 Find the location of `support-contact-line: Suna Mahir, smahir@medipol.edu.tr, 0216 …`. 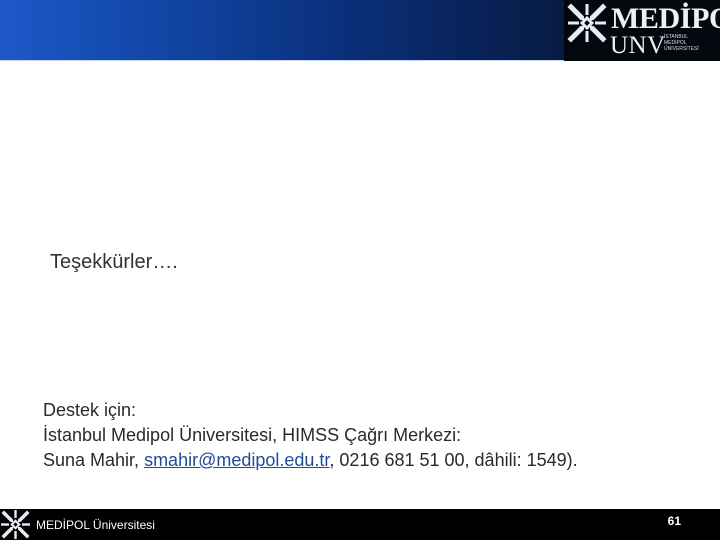

support-contact-line: Suna Mahir, smahir@medipol.edu.tr, 0216 … is located at coordinates (310, 460).